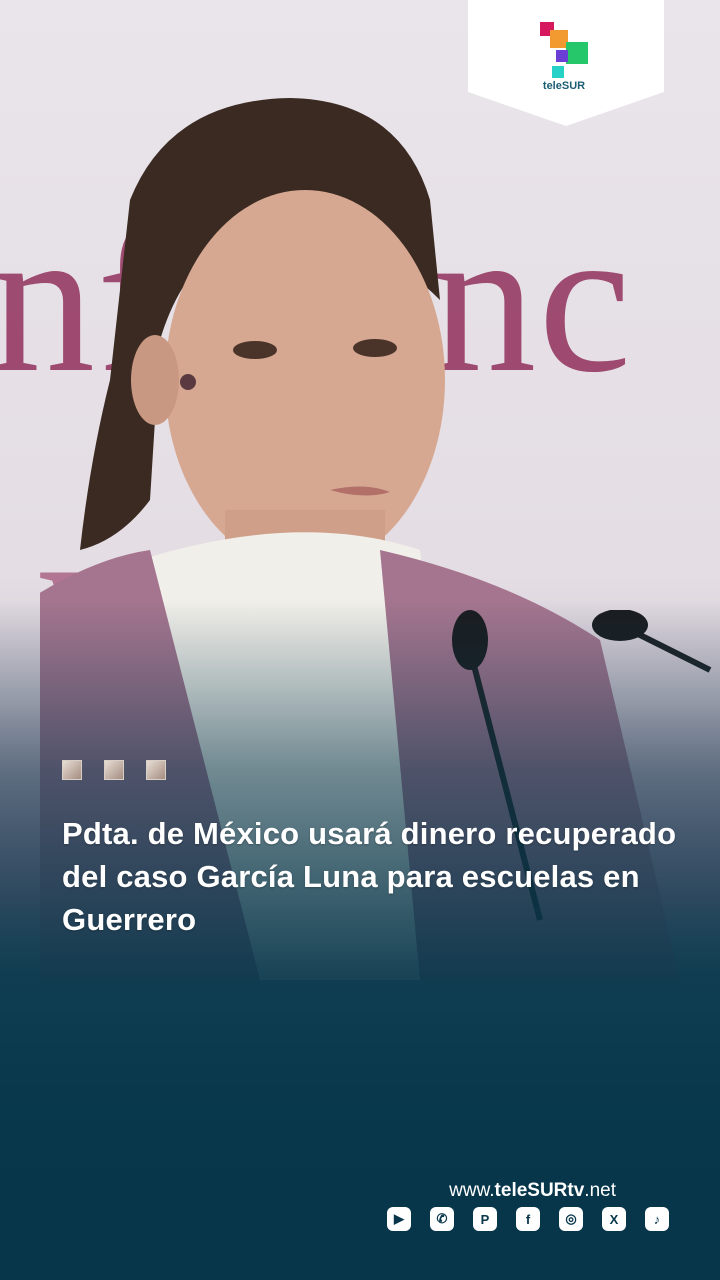 The width and height of the screenshot is (720, 1280). What do you see at coordinates (614, 1219) in the screenshot?
I see `x-icon: X` at bounding box center [614, 1219].